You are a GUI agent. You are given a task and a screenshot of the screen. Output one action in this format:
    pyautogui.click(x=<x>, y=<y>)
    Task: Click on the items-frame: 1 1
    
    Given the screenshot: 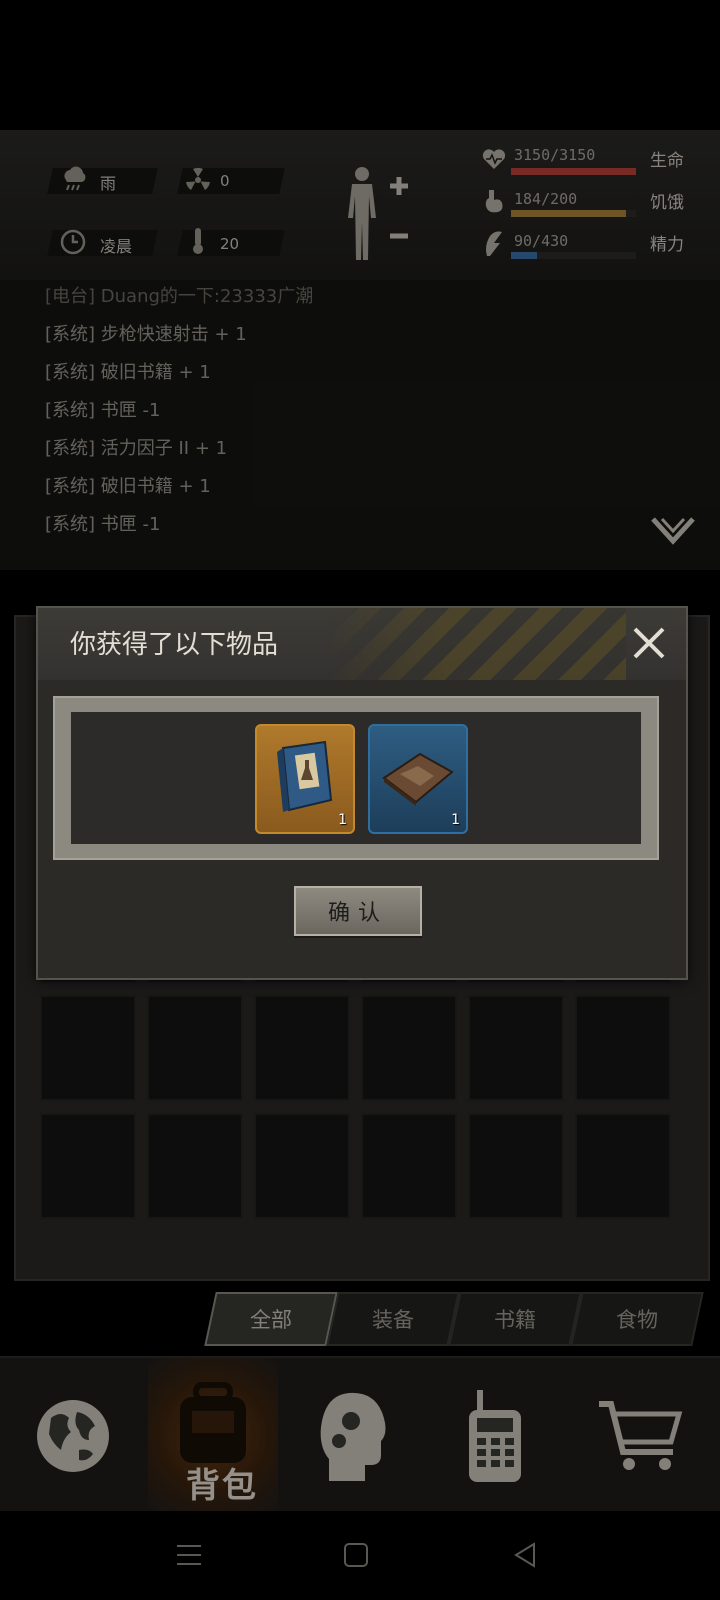 What is the action you would take?
    pyautogui.click(x=356, y=778)
    